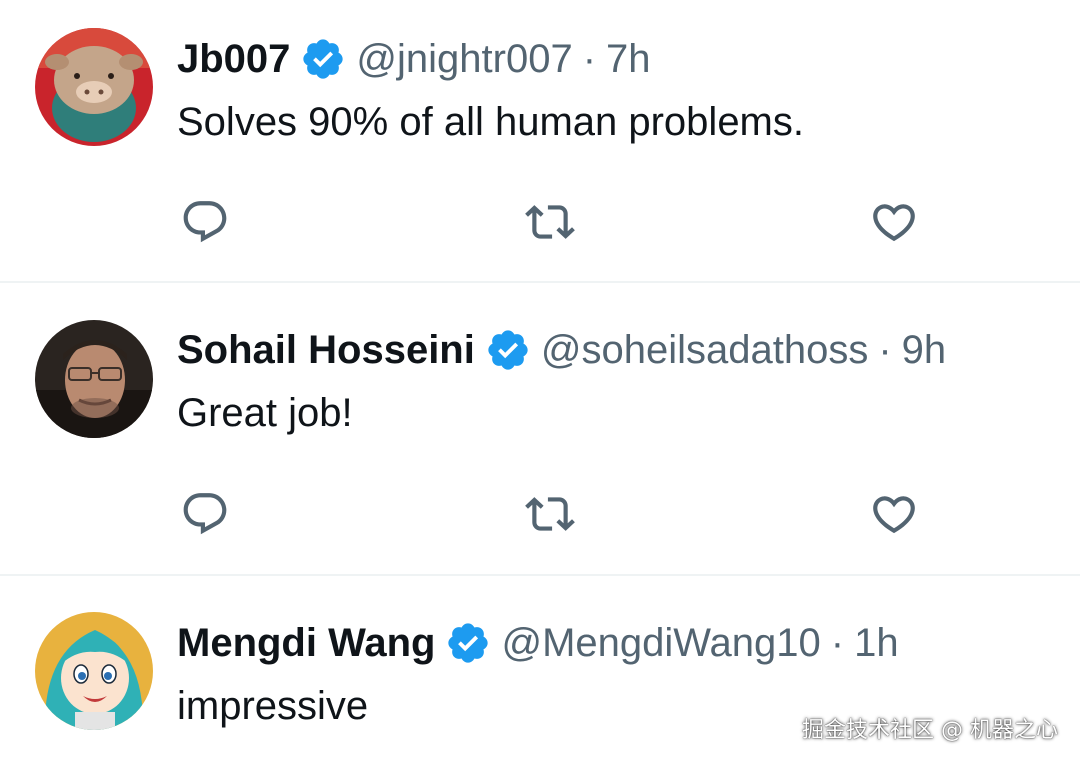 The height and width of the screenshot is (764, 1080). Describe the element at coordinates (490, 122) in the screenshot. I see `tweet-text: Solves 90% of all human problems.` at that location.